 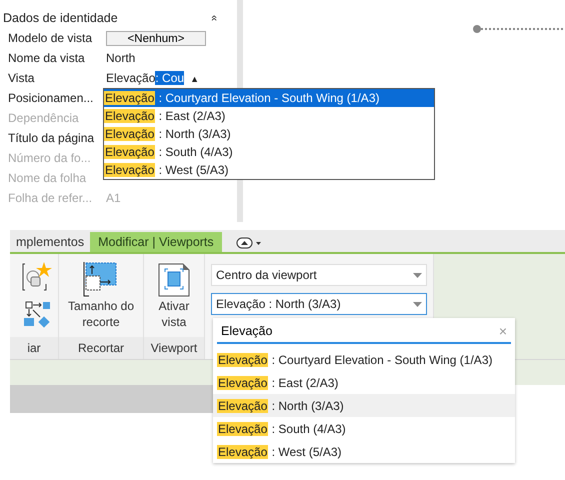 What do you see at coordinates (174, 348) in the screenshot?
I see `panel-label: Viewport` at bounding box center [174, 348].